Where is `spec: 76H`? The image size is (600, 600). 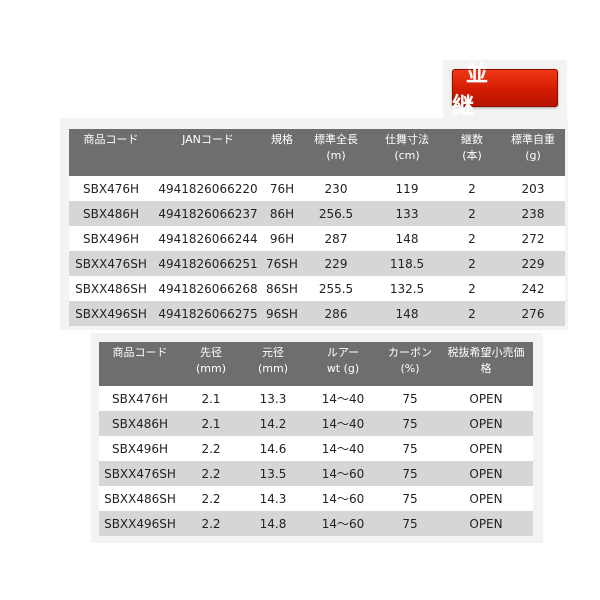 spec: 76H is located at coordinates (282, 188).